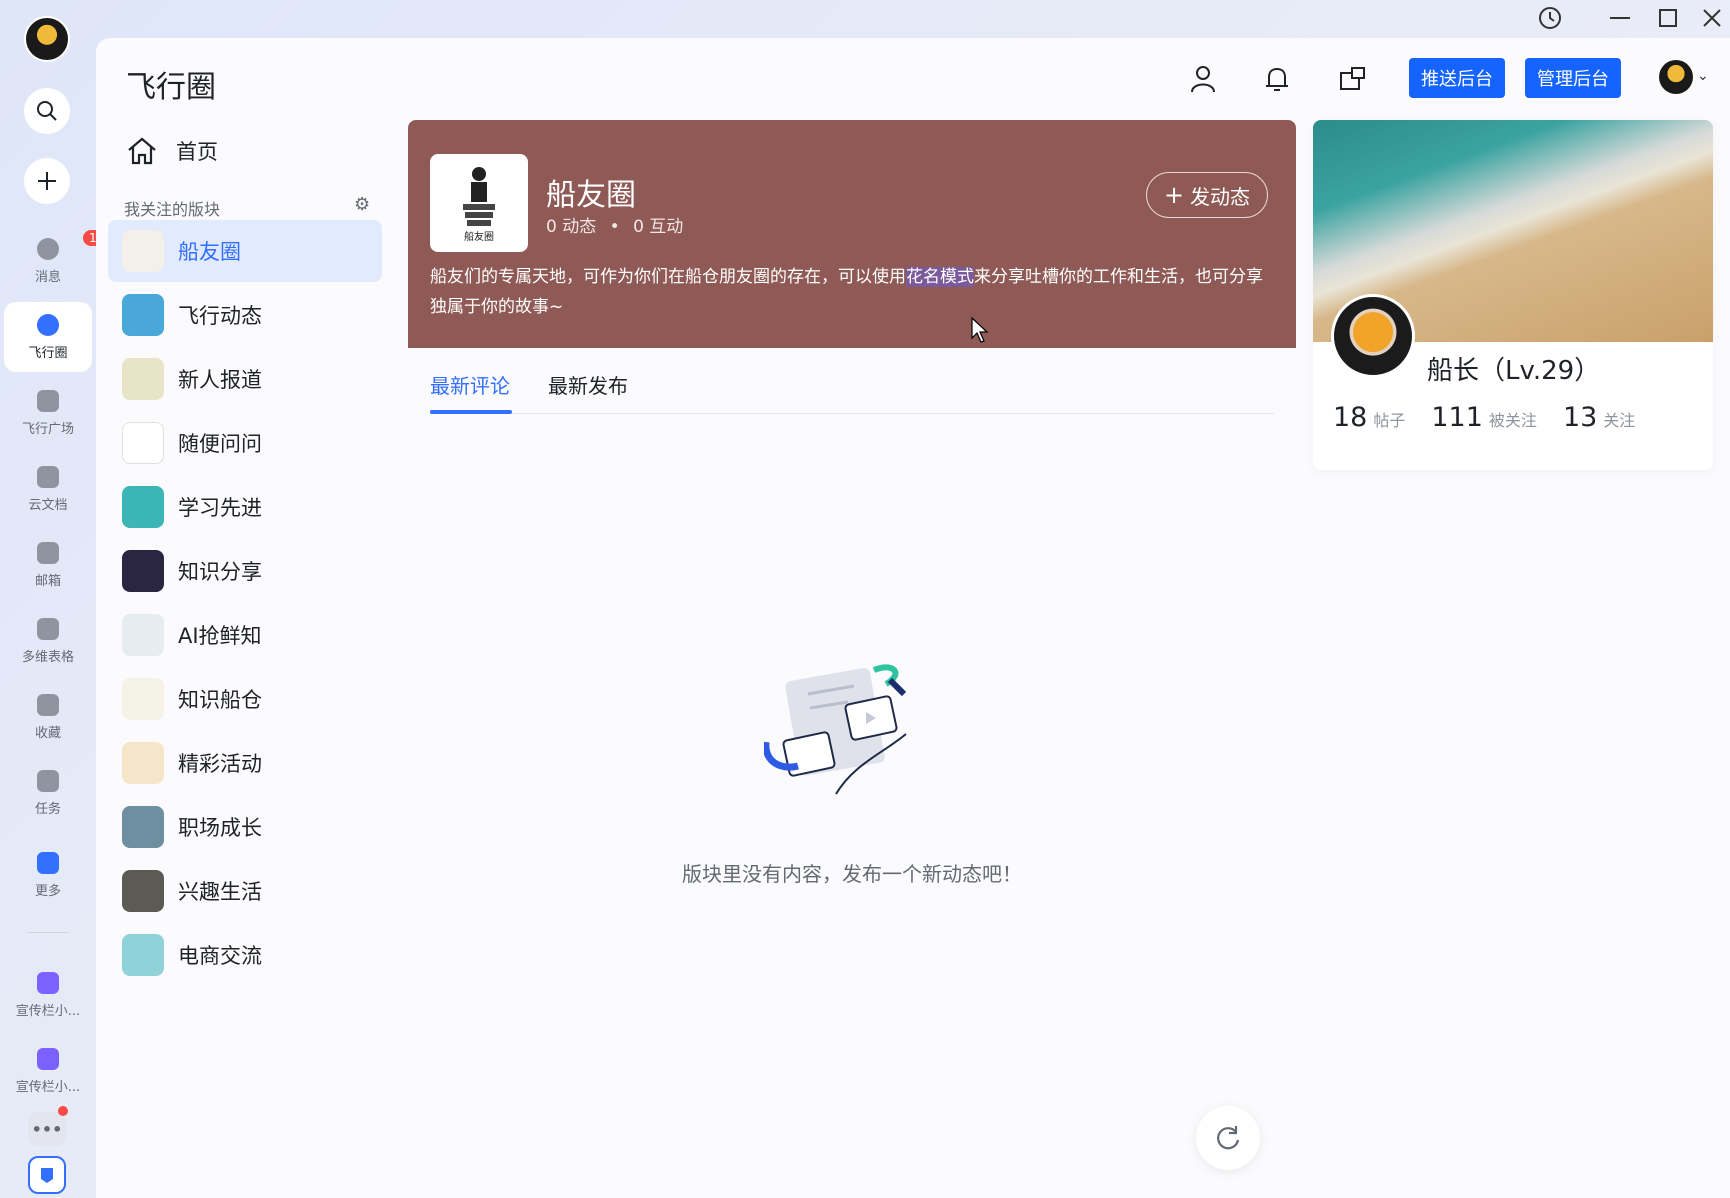 Image resolution: width=1730 pixels, height=1198 pixels. What do you see at coordinates (47, 1129) in the screenshot?
I see `more-icon: •••` at bounding box center [47, 1129].